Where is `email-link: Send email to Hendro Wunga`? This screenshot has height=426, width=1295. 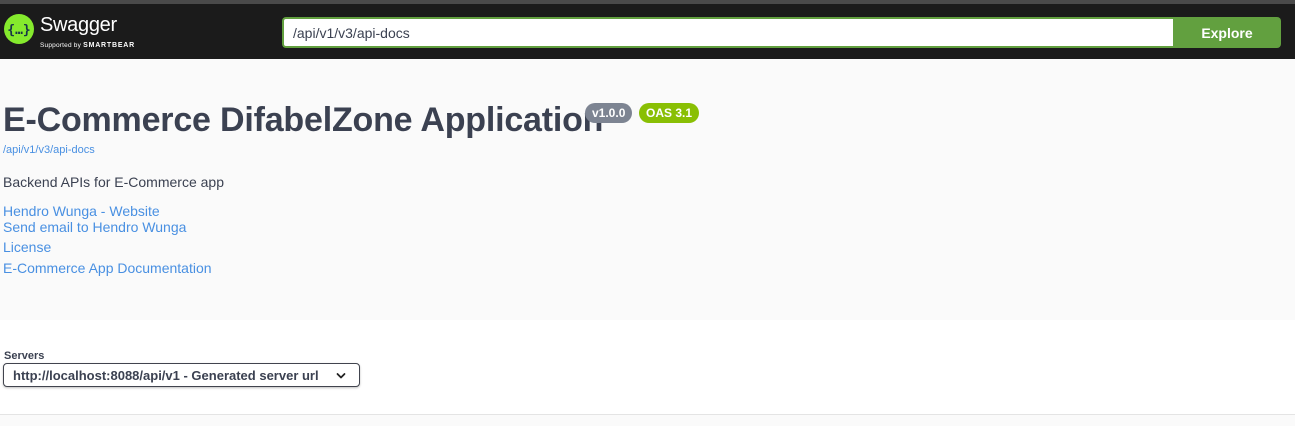 email-link: Send email to Hendro Wunga is located at coordinates (94, 227).